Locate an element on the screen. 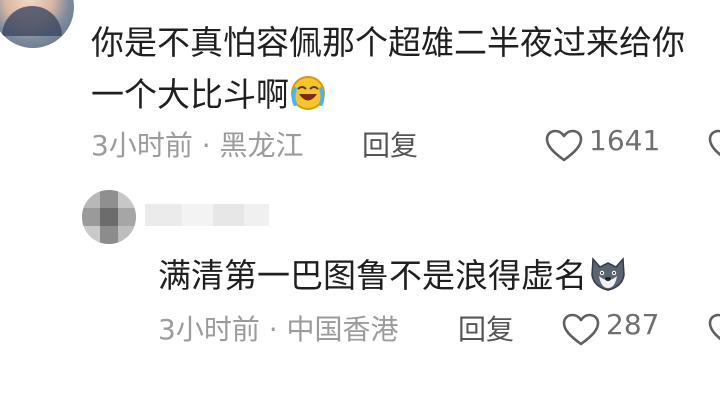  comment-time-location: 3小时前 · 黑龙江 is located at coordinates (197, 145).